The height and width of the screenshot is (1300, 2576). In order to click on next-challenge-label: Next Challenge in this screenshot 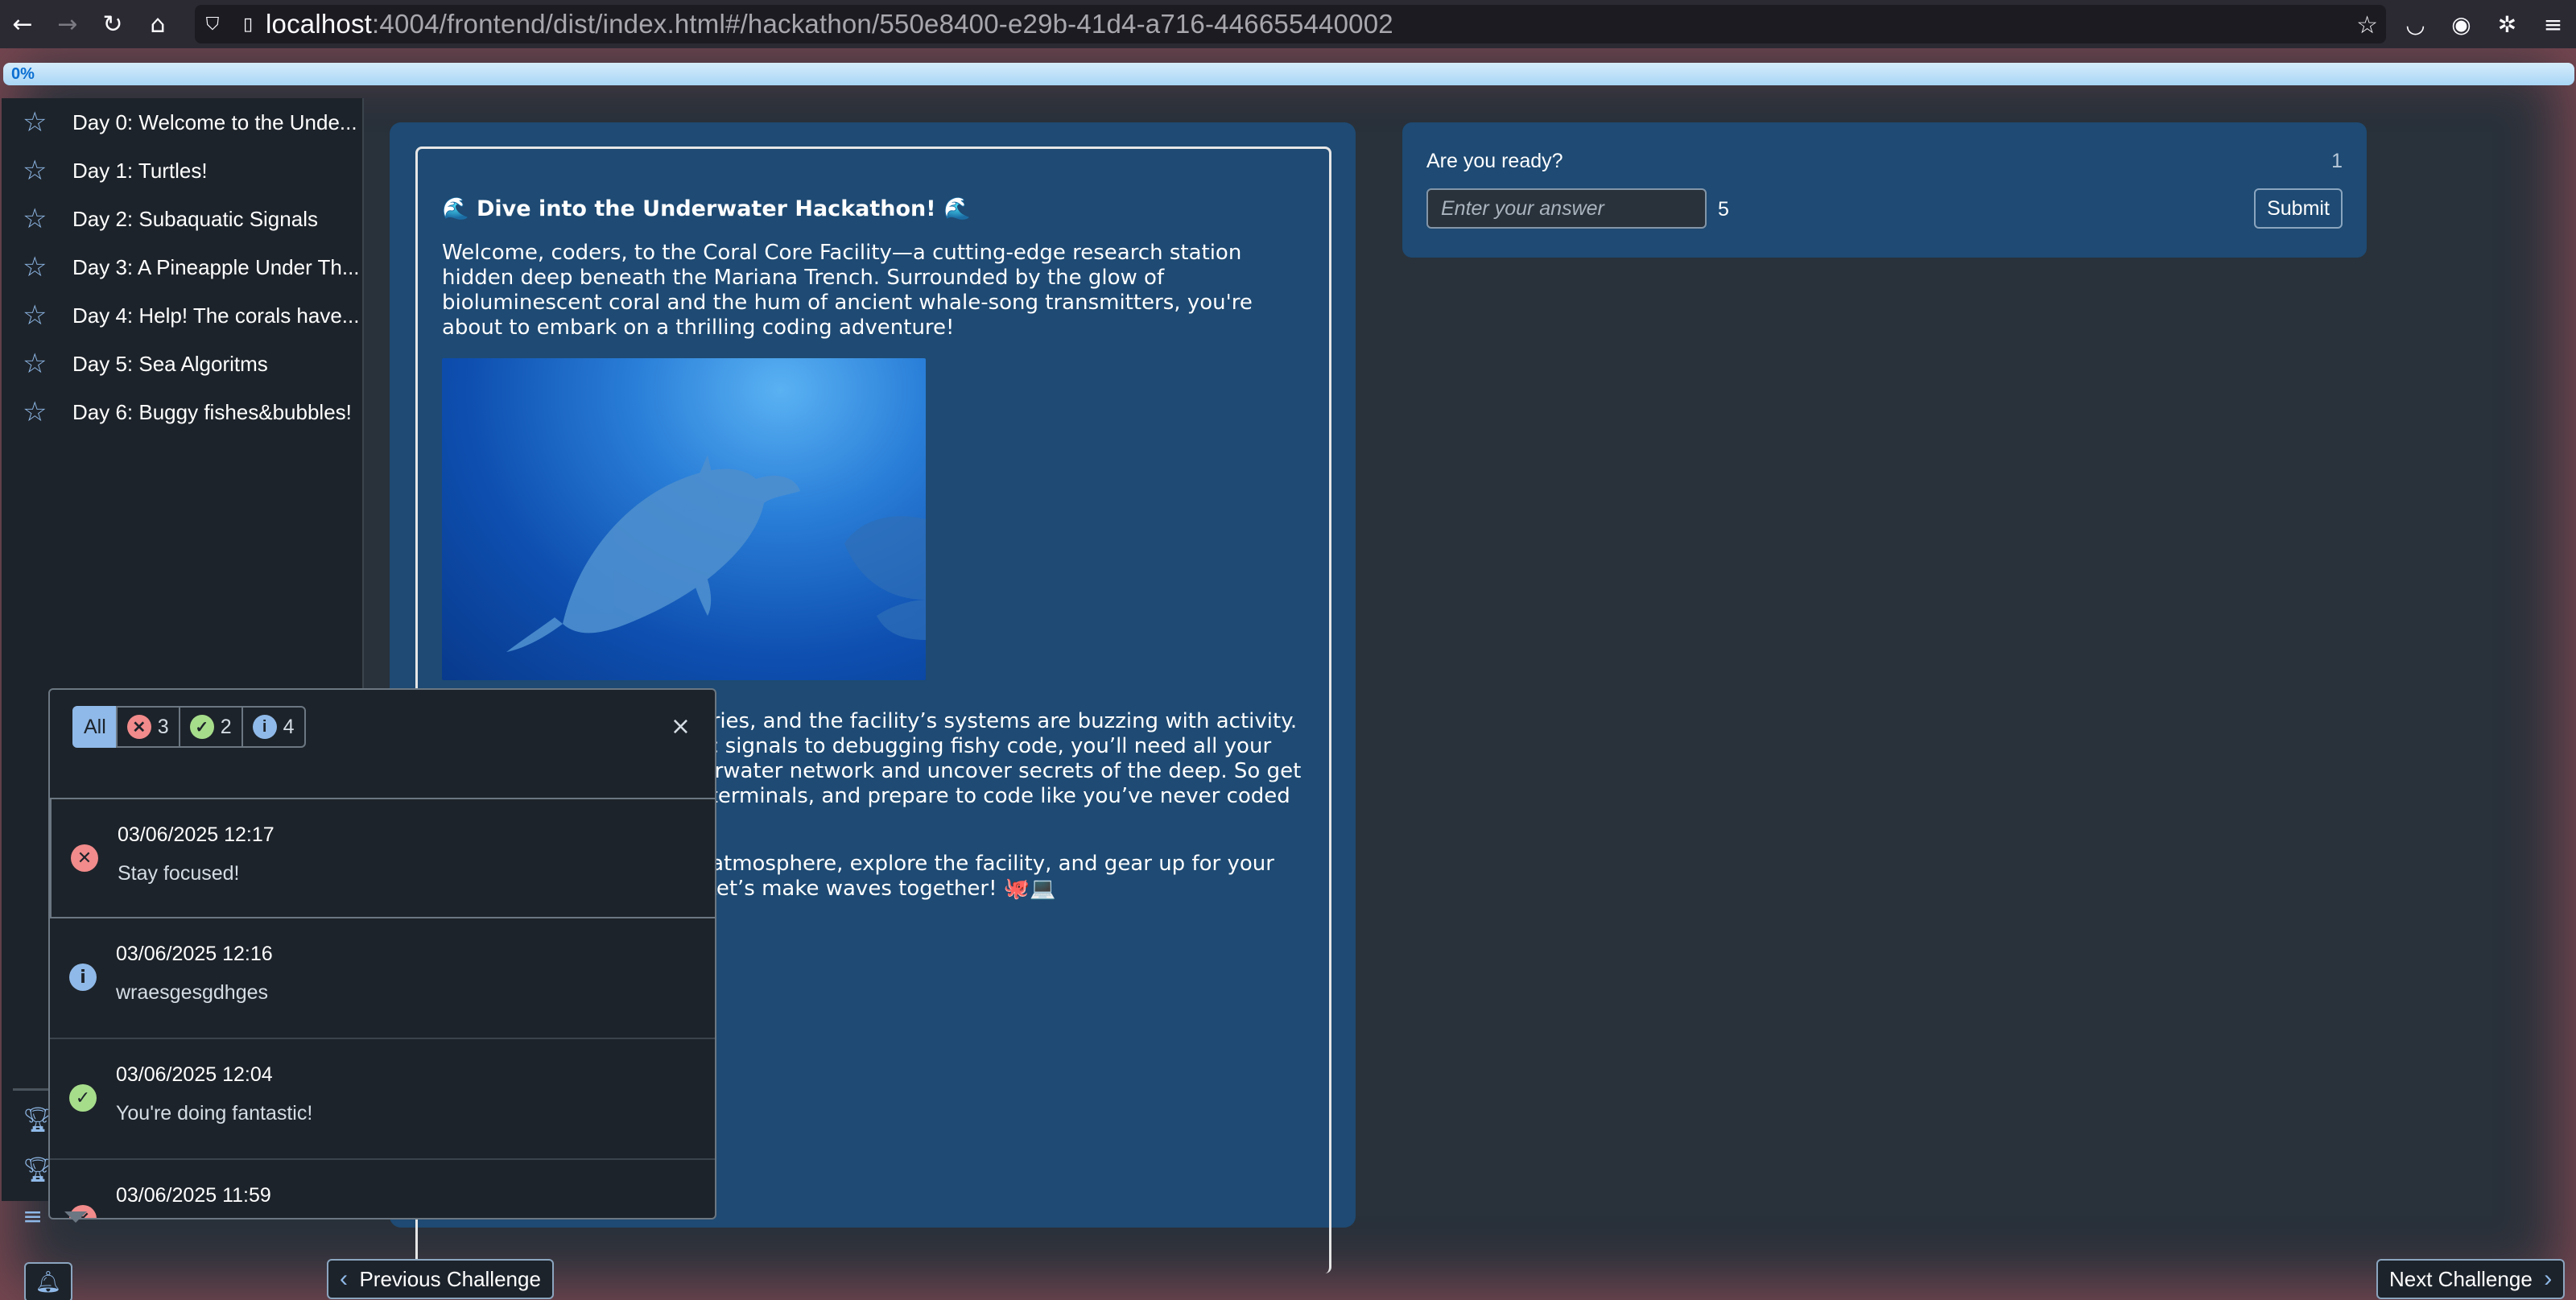, I will do `click(2461, 1278)`.